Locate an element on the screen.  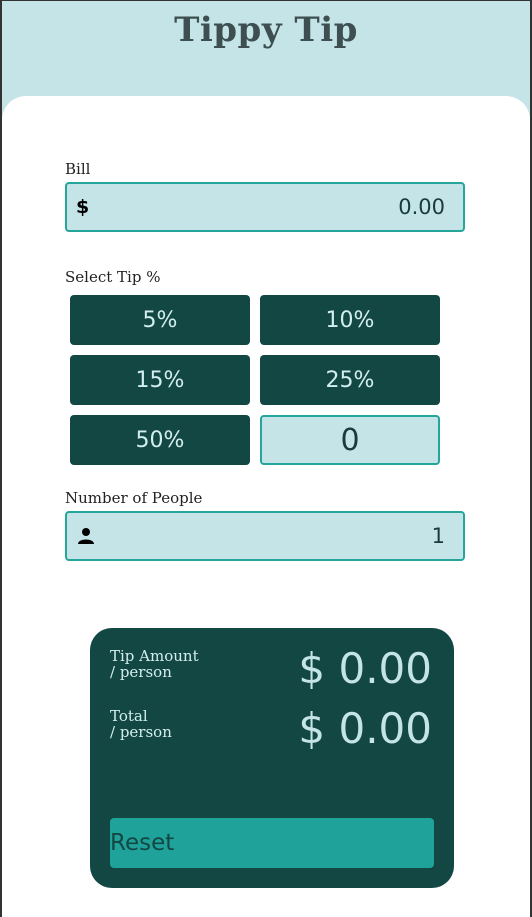
people-value: 1 is located at coordinates (438, 536).